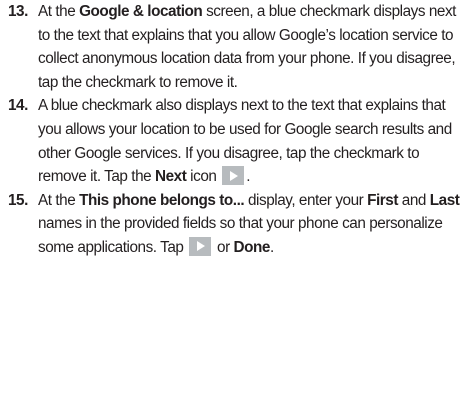 This screenshot has height=411, width=472. I want to click on step-number: 14., so click(18, 106).